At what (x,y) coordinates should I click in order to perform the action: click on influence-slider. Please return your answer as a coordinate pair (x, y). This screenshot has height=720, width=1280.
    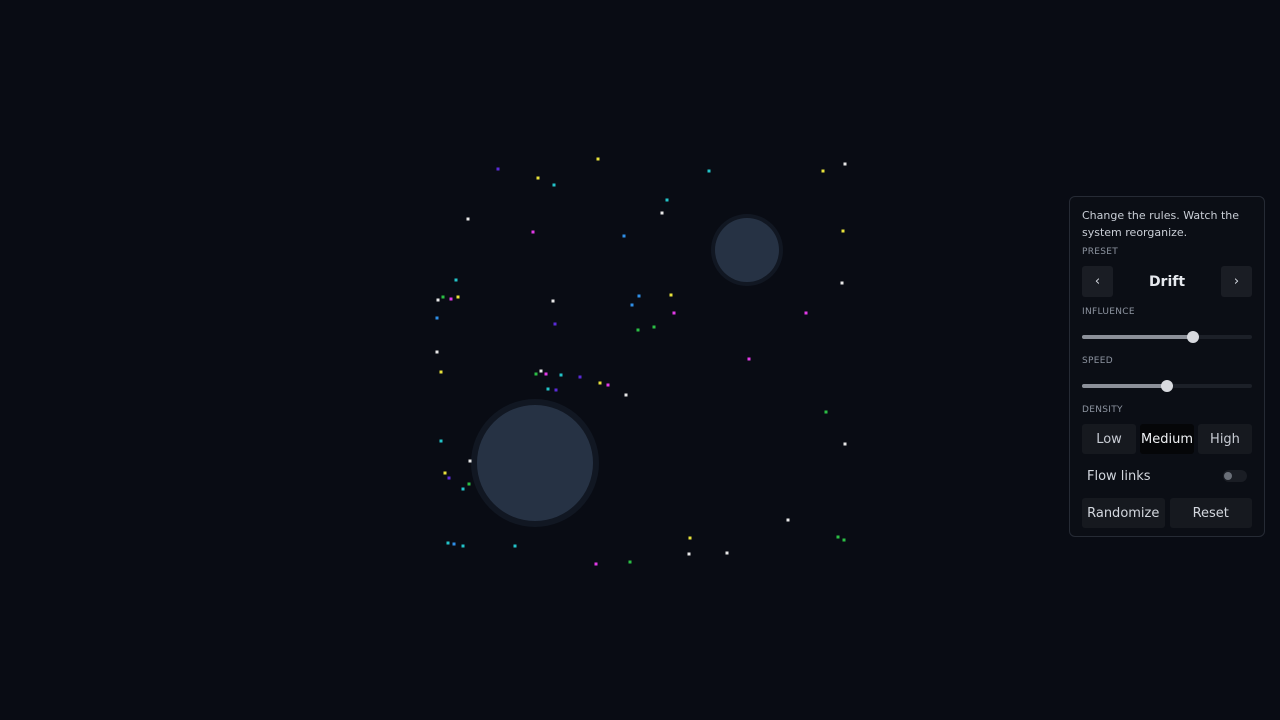
    Looking at the image, I should click on (1167, 337).